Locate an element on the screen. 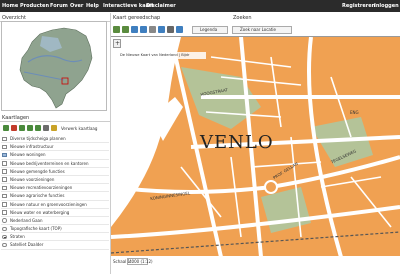 This screenshot has height=274, width=400. layer-label: Nieuwe natuur en groenvoorzieningen is located at coordinates (48, 204).